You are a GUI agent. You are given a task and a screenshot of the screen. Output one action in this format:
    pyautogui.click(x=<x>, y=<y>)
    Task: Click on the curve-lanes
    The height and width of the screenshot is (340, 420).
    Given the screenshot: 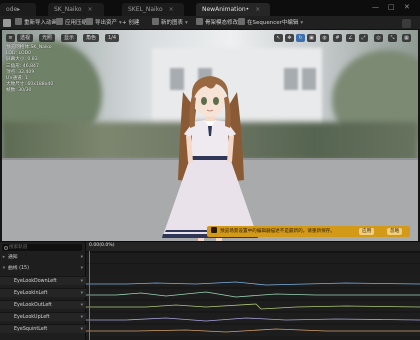 What is the action you would take?
    pyautogui.click(x=253, y=306)
    